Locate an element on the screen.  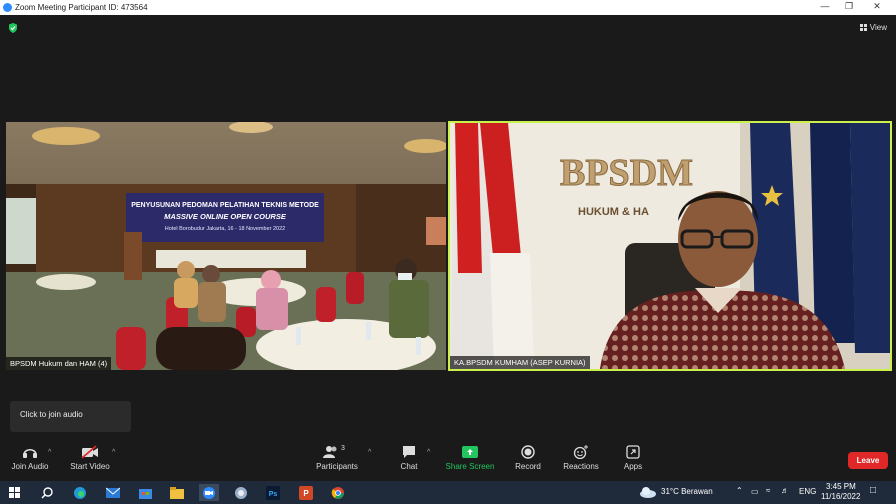
reactions-label: Reactions is located at coordinates (581, 466).